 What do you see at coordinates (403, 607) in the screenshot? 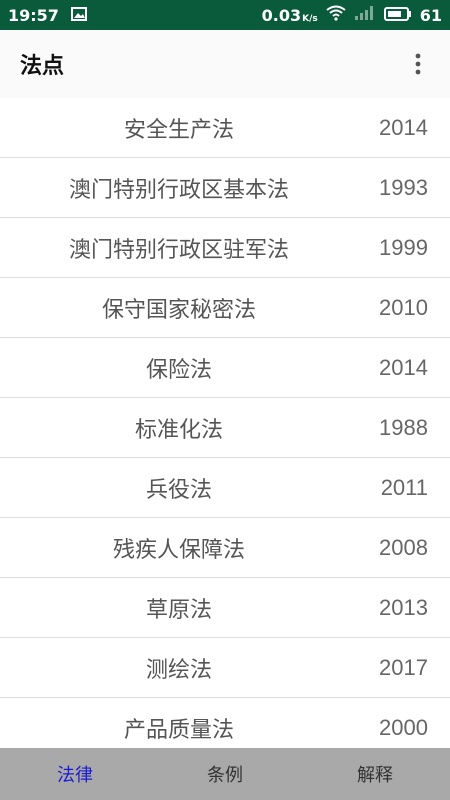
I see `law-year: 2013` at bounding box center [403, 607].